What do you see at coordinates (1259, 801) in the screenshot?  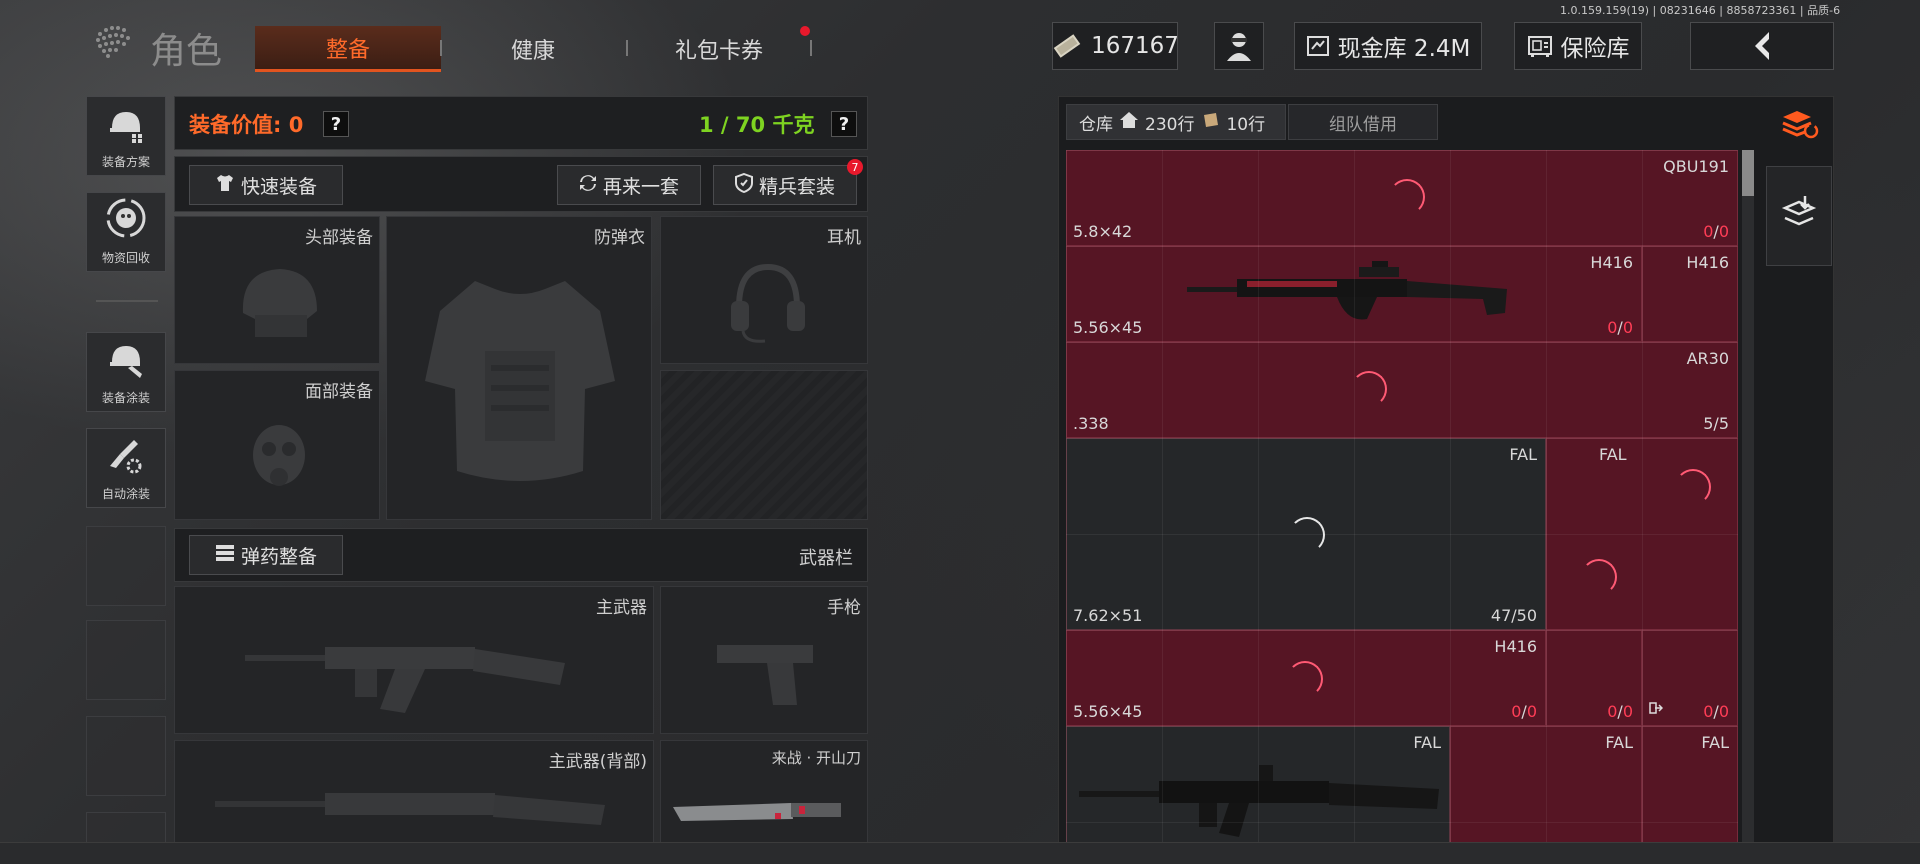 I see `fal-rifle-icon` at bounding box center [1259, 801].